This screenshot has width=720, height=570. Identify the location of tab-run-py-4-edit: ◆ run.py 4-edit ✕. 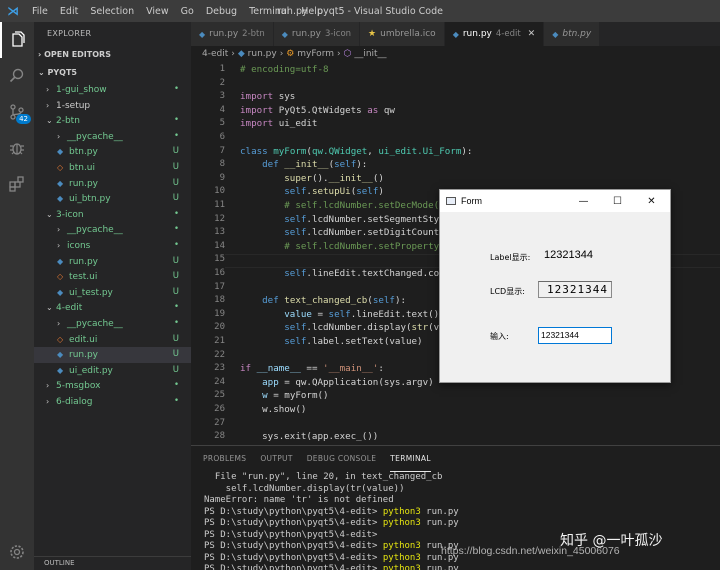
(494, 34).